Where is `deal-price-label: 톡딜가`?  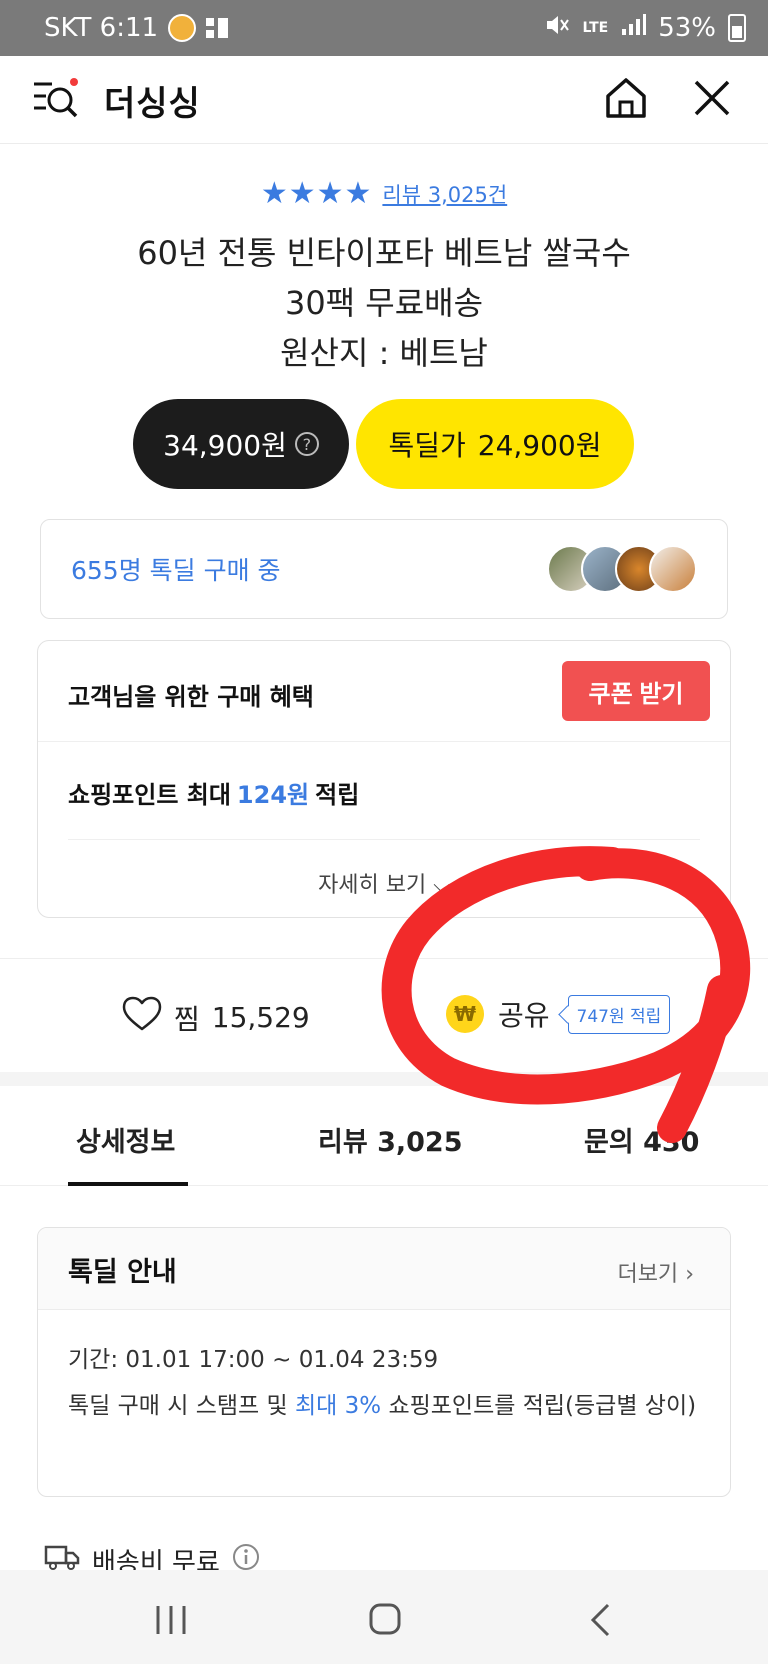 deal-price-label: 톡딜가 is located at coordinates (427, 445).